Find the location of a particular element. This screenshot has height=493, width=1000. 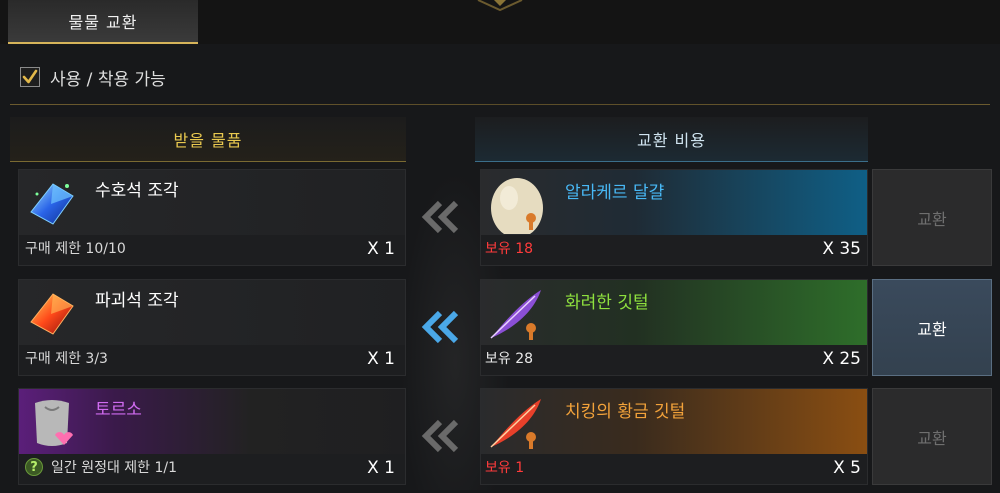

help-icon: ? is located at coordinates (34, 467).